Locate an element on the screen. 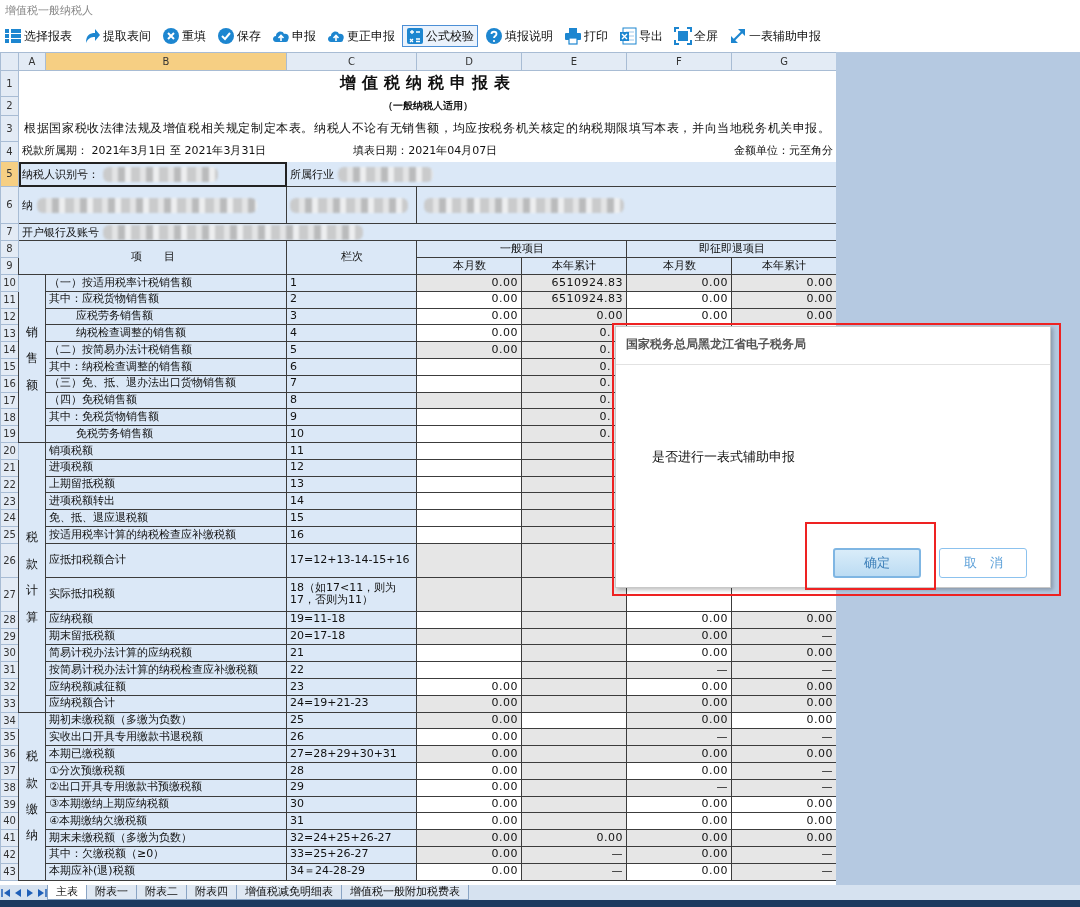 The width and height of the screenshot is (1080, 907). row-number: 1 is located at coordinates (9, 83).